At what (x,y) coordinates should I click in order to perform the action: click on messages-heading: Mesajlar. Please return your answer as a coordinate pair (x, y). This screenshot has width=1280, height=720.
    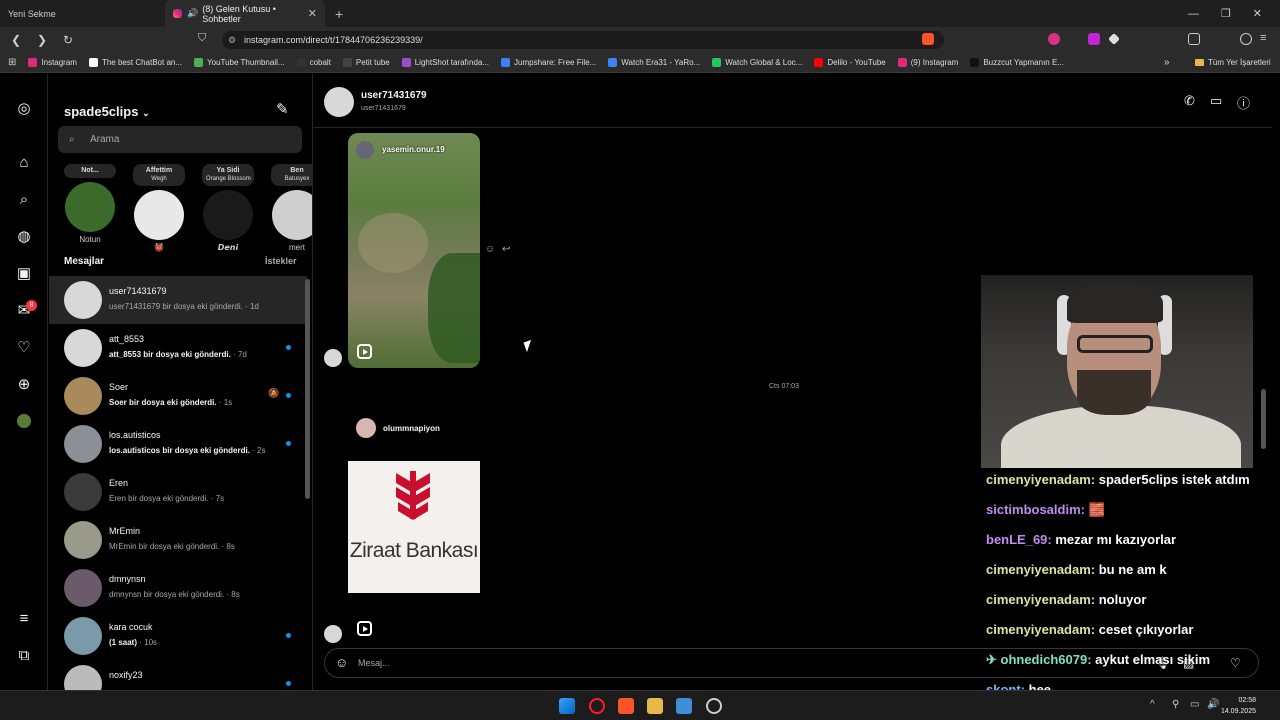
    Looking at the image, I should click on (84, 261).